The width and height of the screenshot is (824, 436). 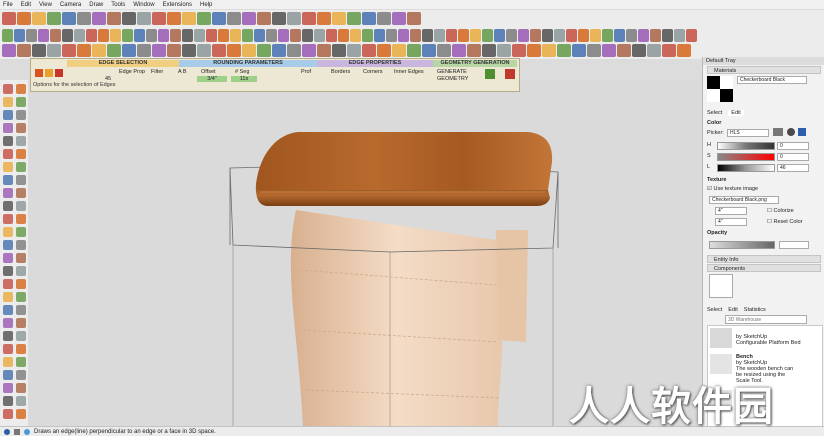 I want to click on opacity-value, so click(x=794, y=245).